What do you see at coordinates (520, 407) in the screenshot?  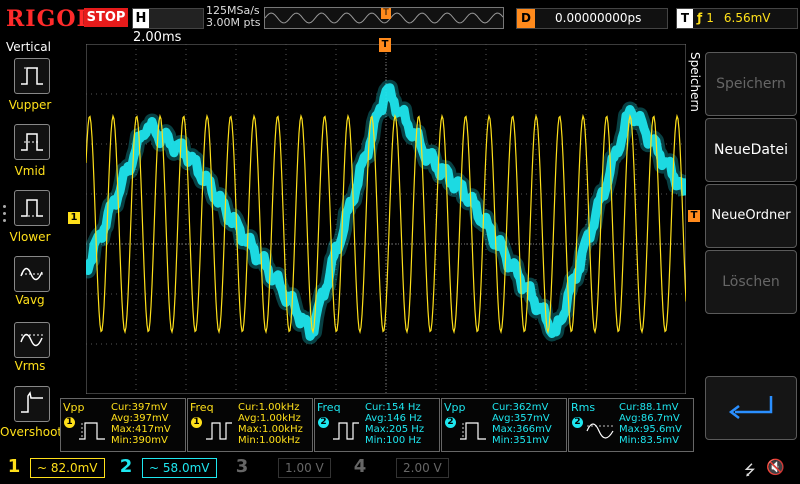 I see `measurement-cur: Cur:362mV` at bounding box center [520, 407].